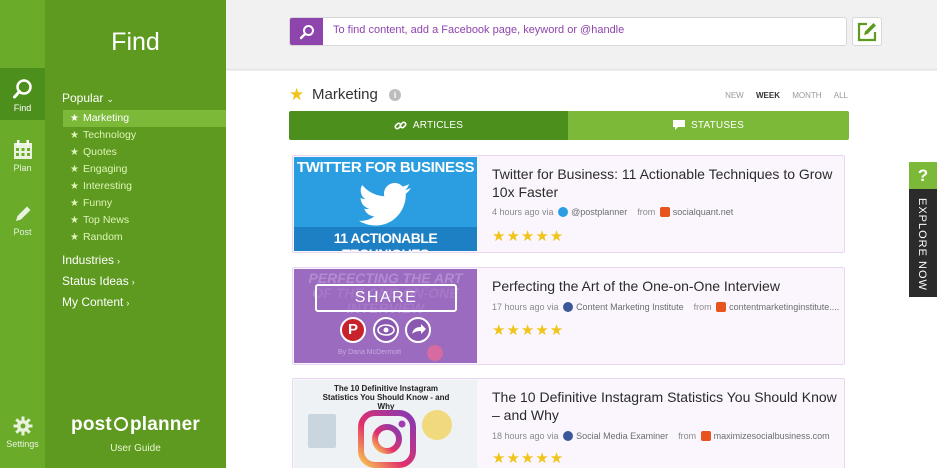 Image resolution: width=937 pixels, height=468 pixels. I want to click on eye-icon, so click(386, 330).